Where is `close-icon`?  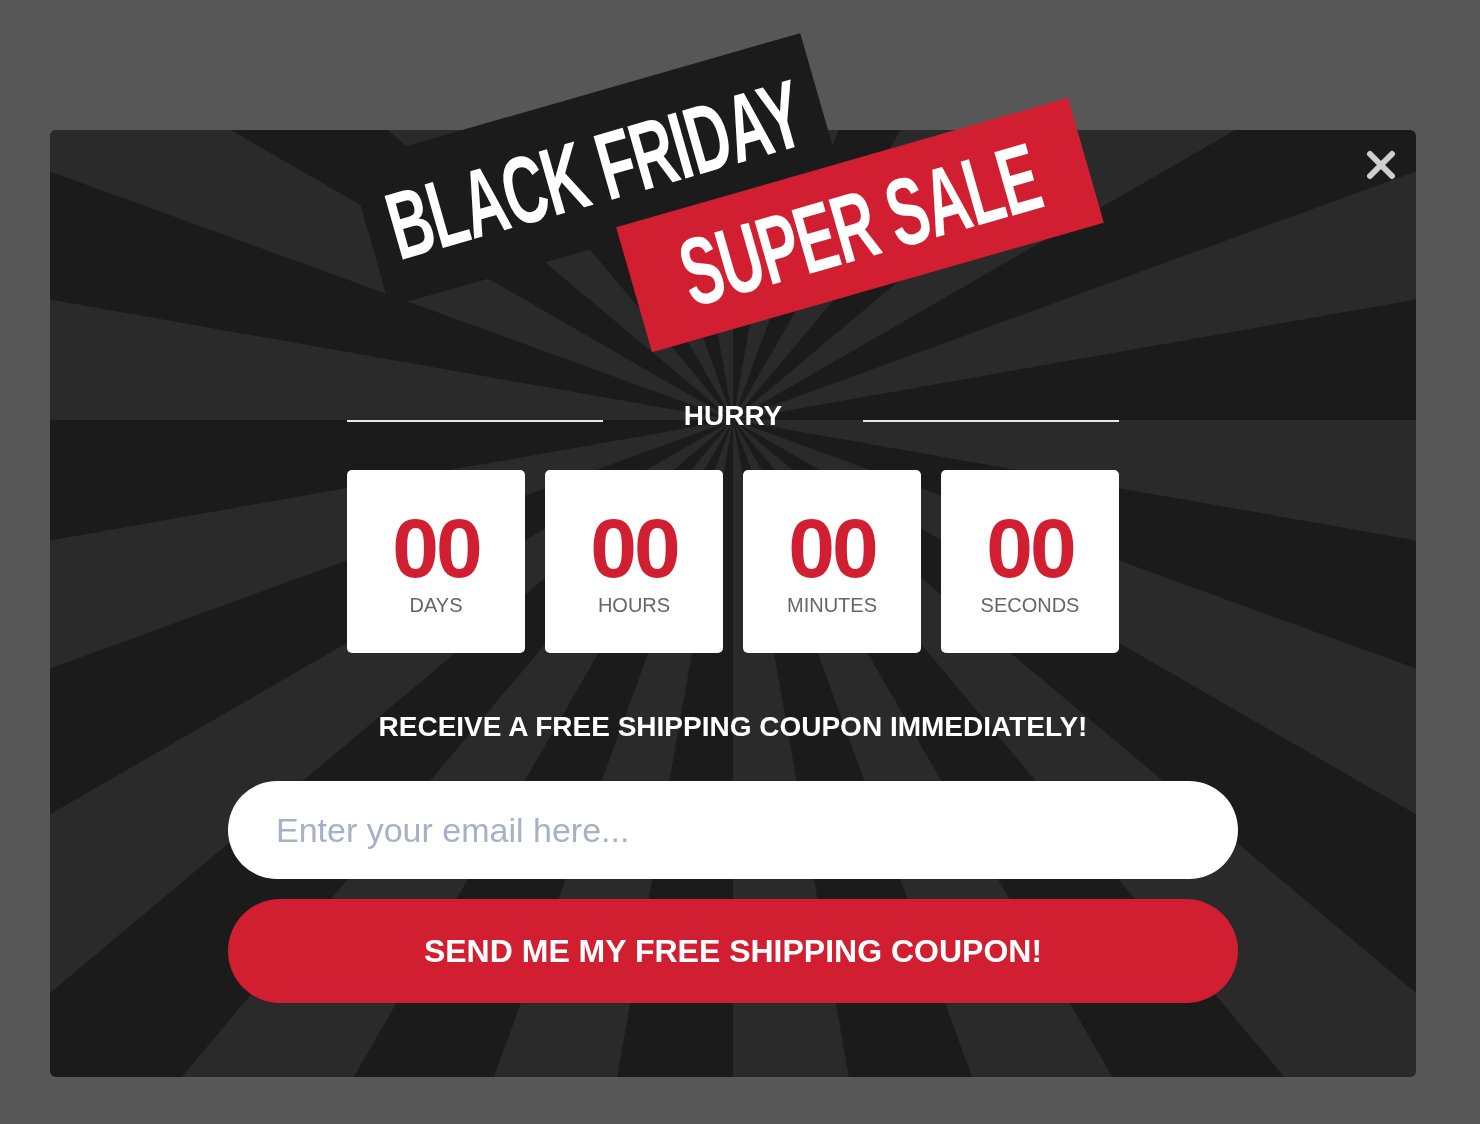
close-icon is located at coordinates (1381, 165).